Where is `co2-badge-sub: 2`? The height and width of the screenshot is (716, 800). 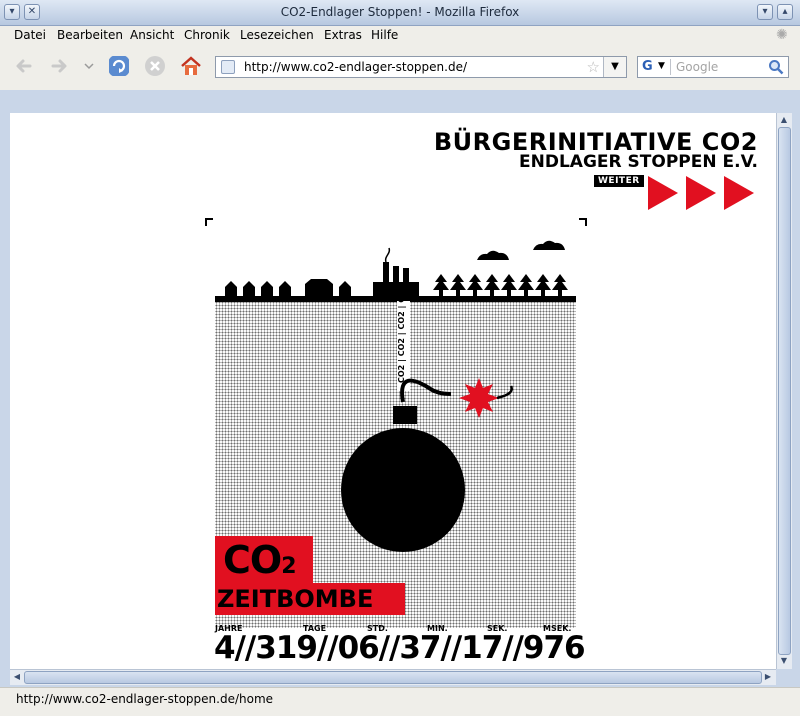
co2-badge-sub: 2 is located at coordinates (288, 566).